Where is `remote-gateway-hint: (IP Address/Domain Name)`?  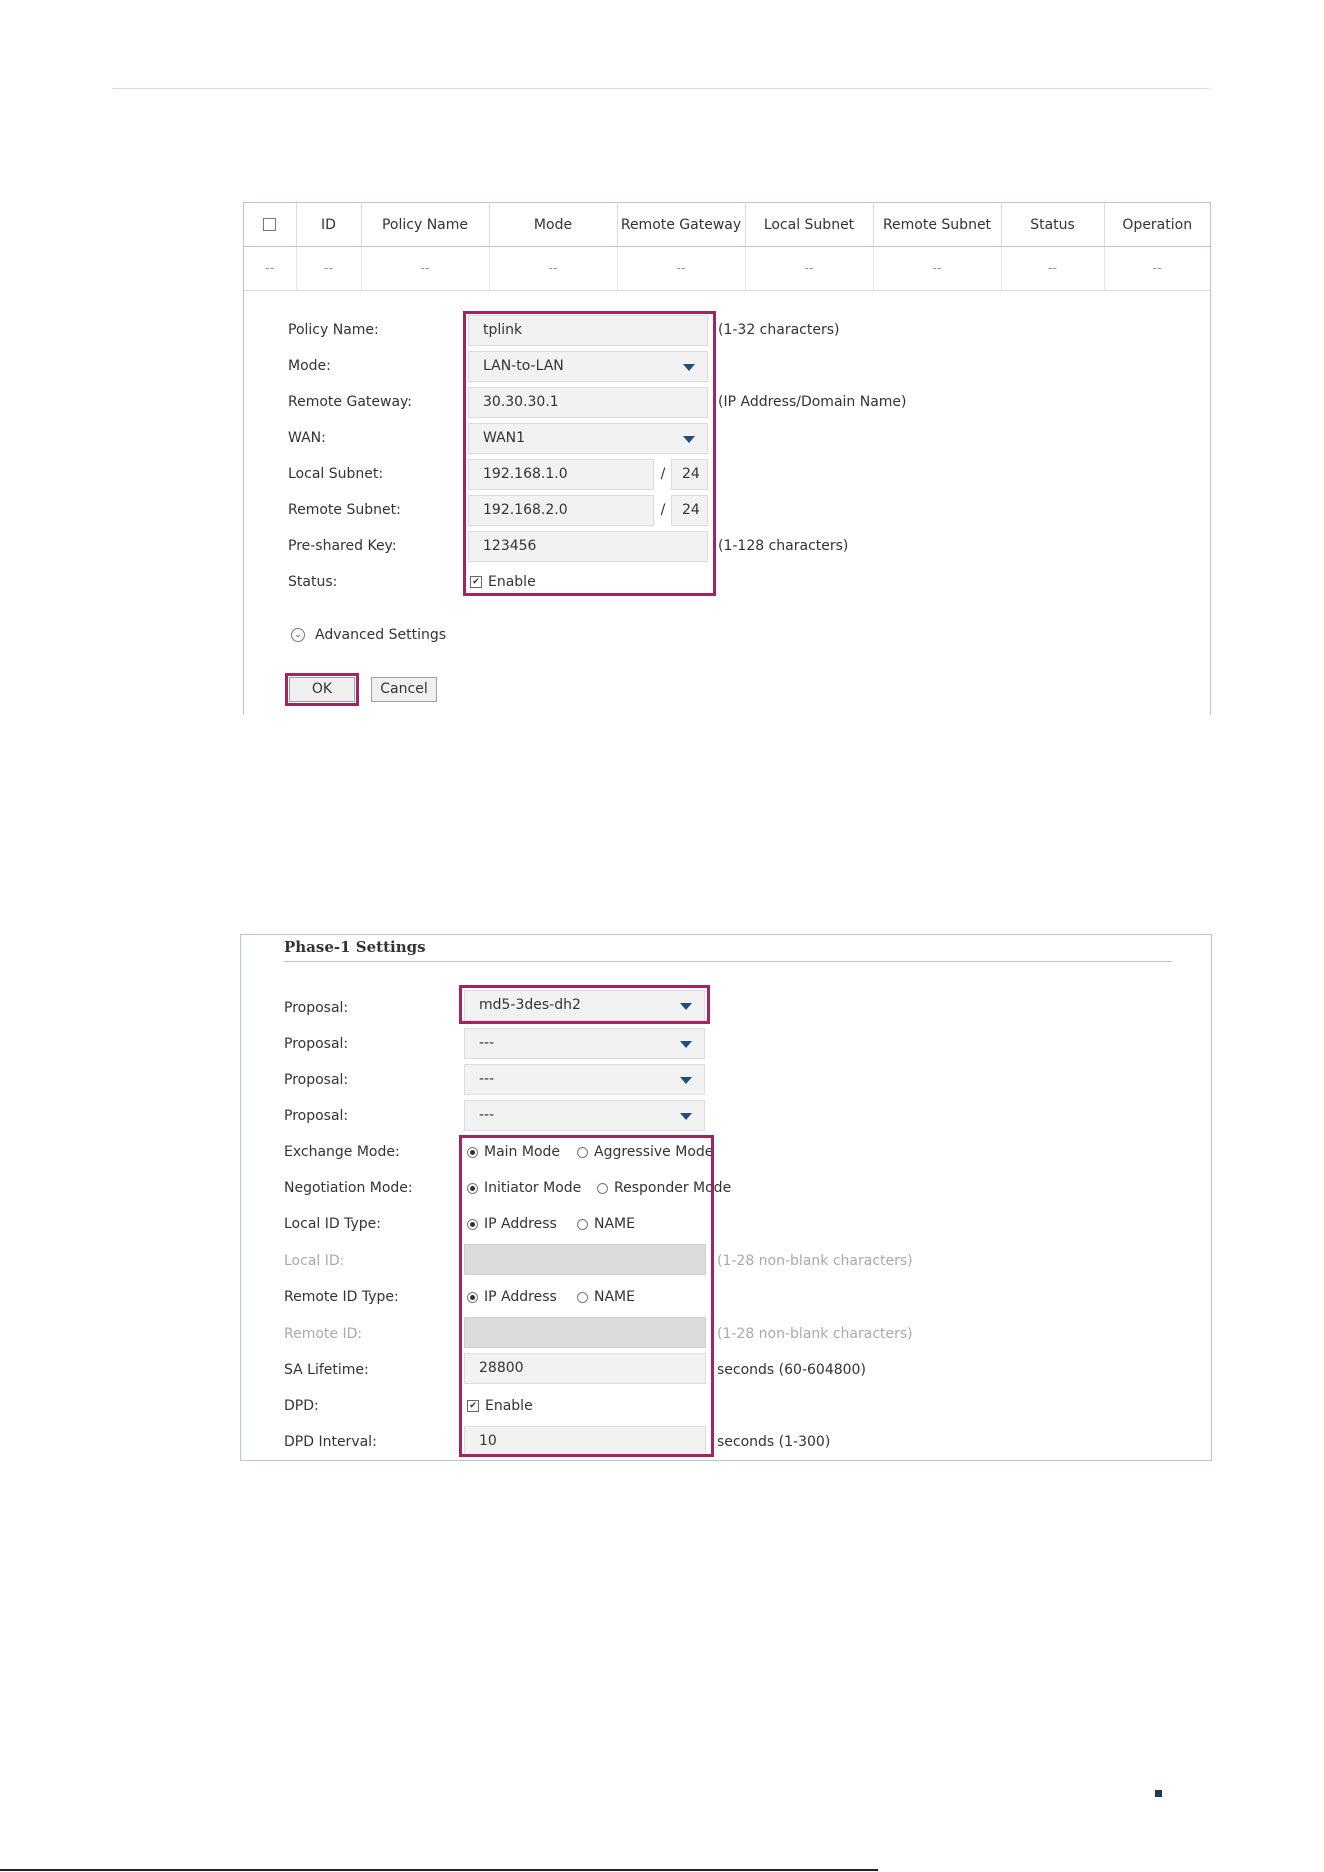
remote-gateway-hint: (IP Address/Domain Name) is located at coordinates (812, 402).